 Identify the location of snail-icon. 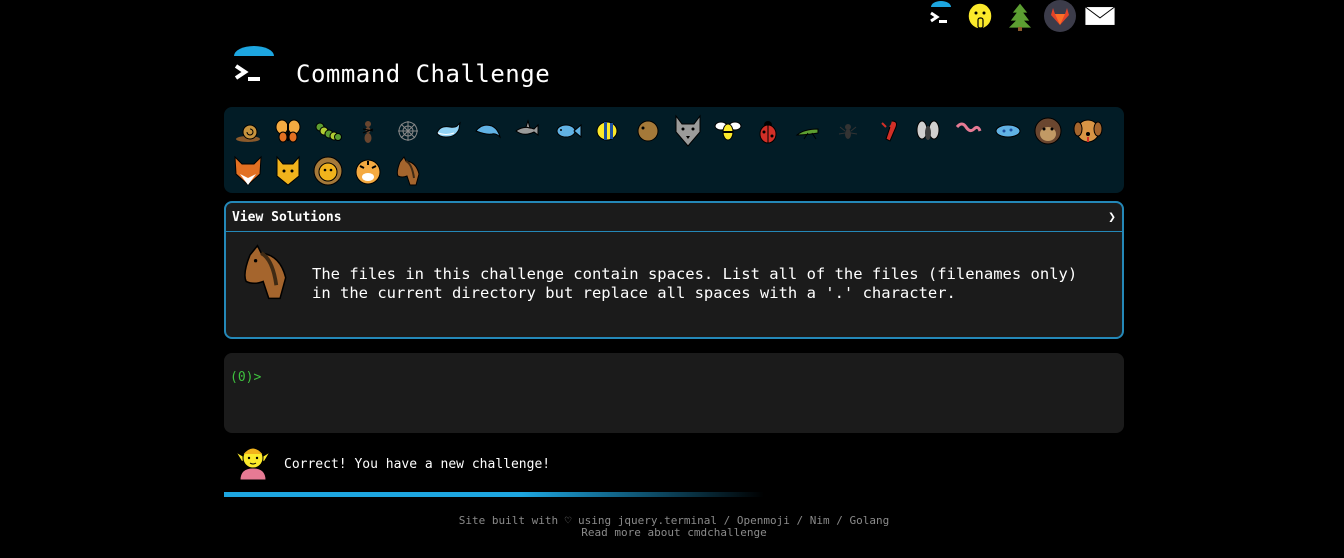
(248, 131).